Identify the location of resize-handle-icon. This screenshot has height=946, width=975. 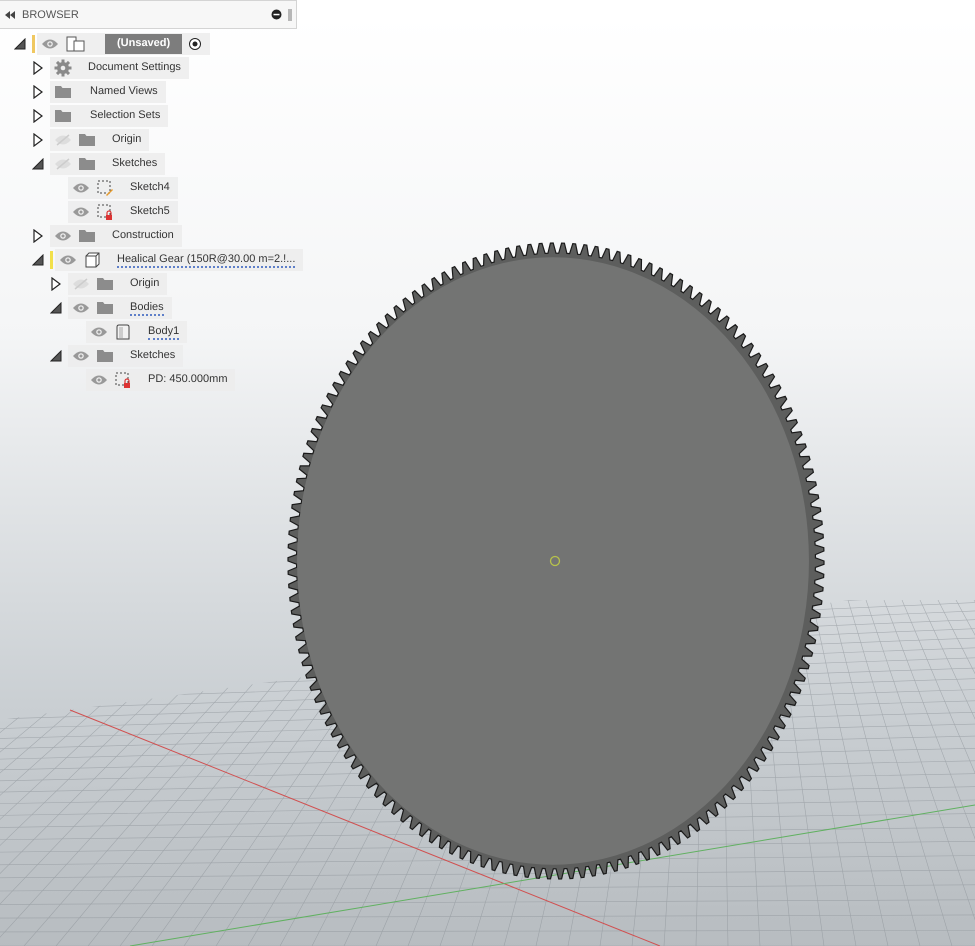
(290, 14).